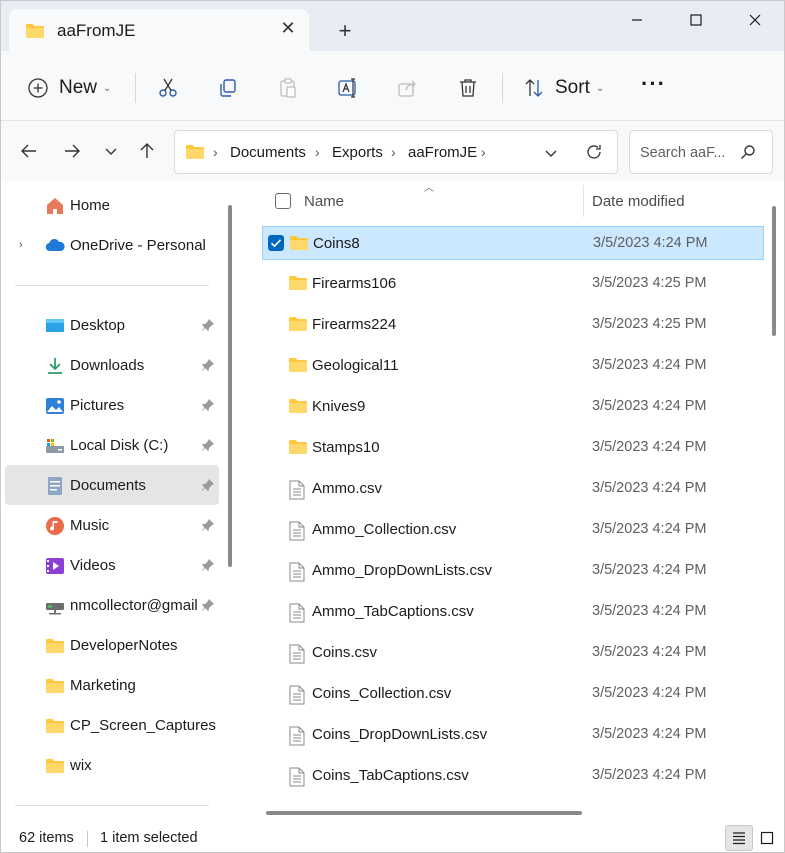 The image size is (785, 853). What do you see at coordinates (72, 151) in the screenshot?
I see `forward-button` at bounding box center [72, 151].